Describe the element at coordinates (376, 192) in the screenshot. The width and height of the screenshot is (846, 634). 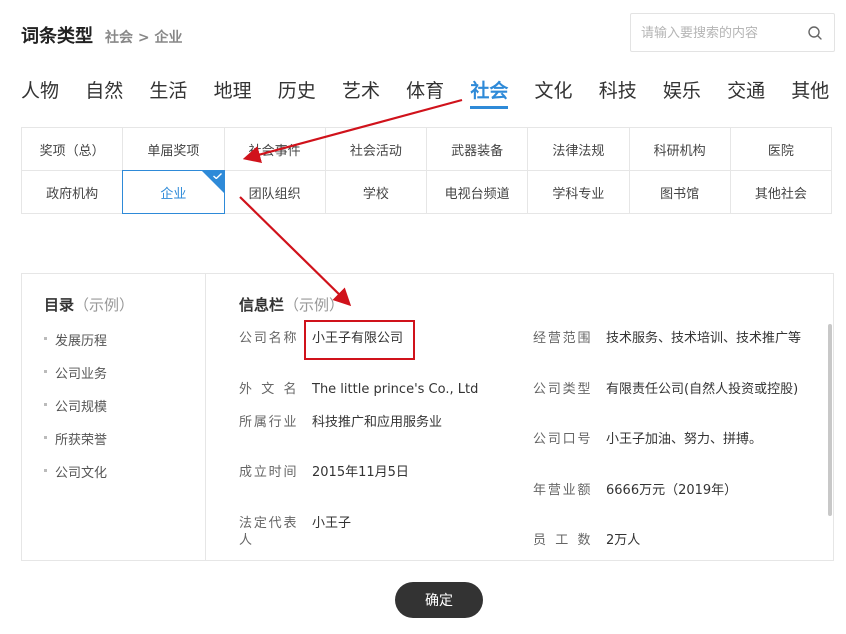
I see `subcategory-item: 学校` at that location.